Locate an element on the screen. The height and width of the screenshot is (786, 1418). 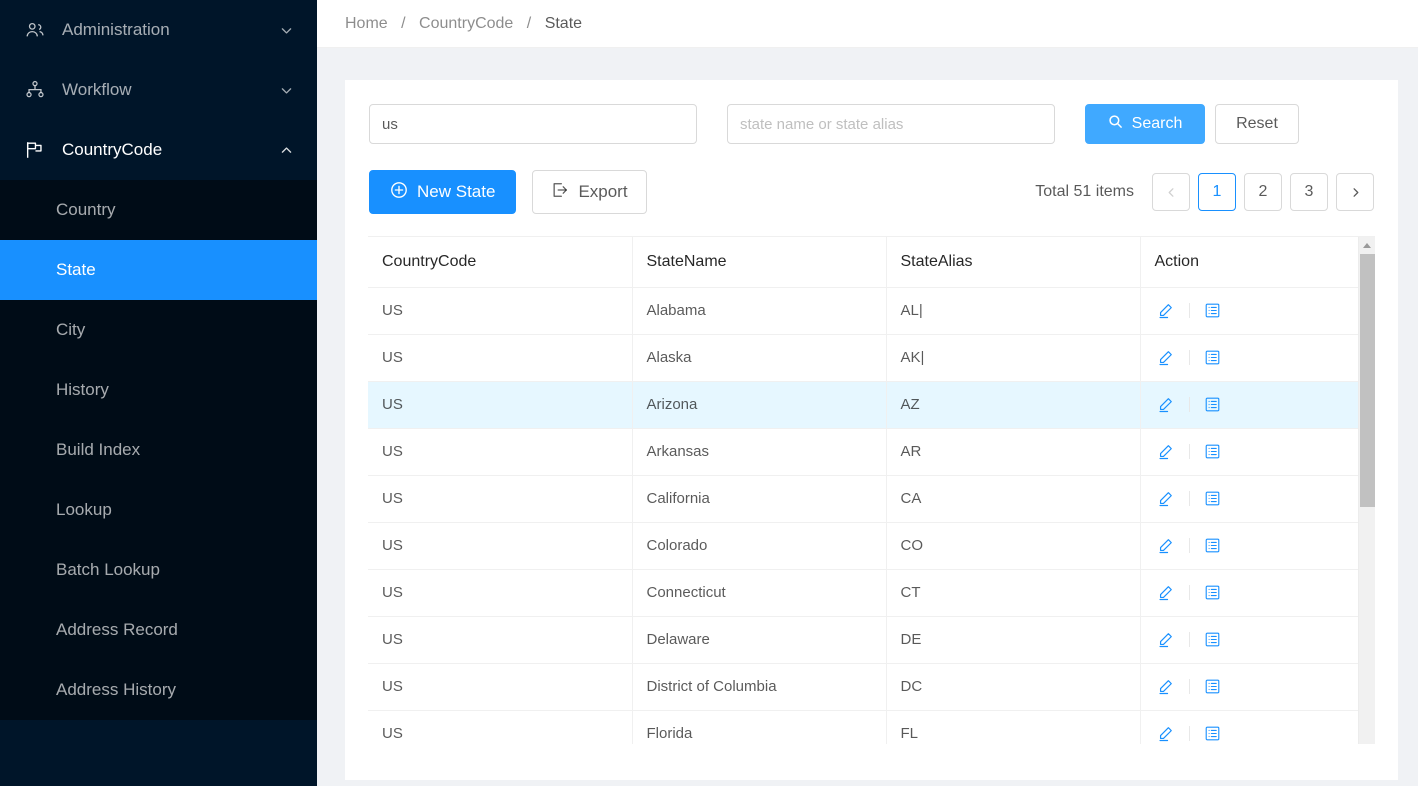
column-header-state-name: StateName is located at coordinates (759, 262).